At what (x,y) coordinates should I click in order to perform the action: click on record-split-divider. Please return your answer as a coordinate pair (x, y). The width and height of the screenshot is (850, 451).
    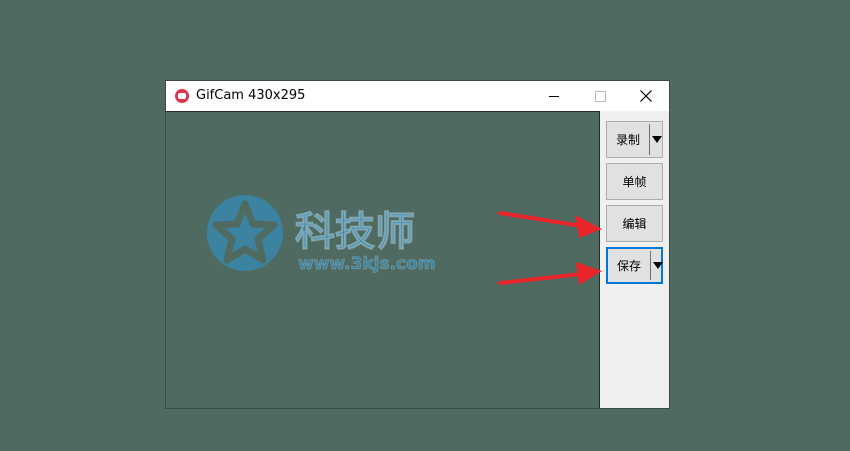
    Looking at the image, I should click on (649, 139).